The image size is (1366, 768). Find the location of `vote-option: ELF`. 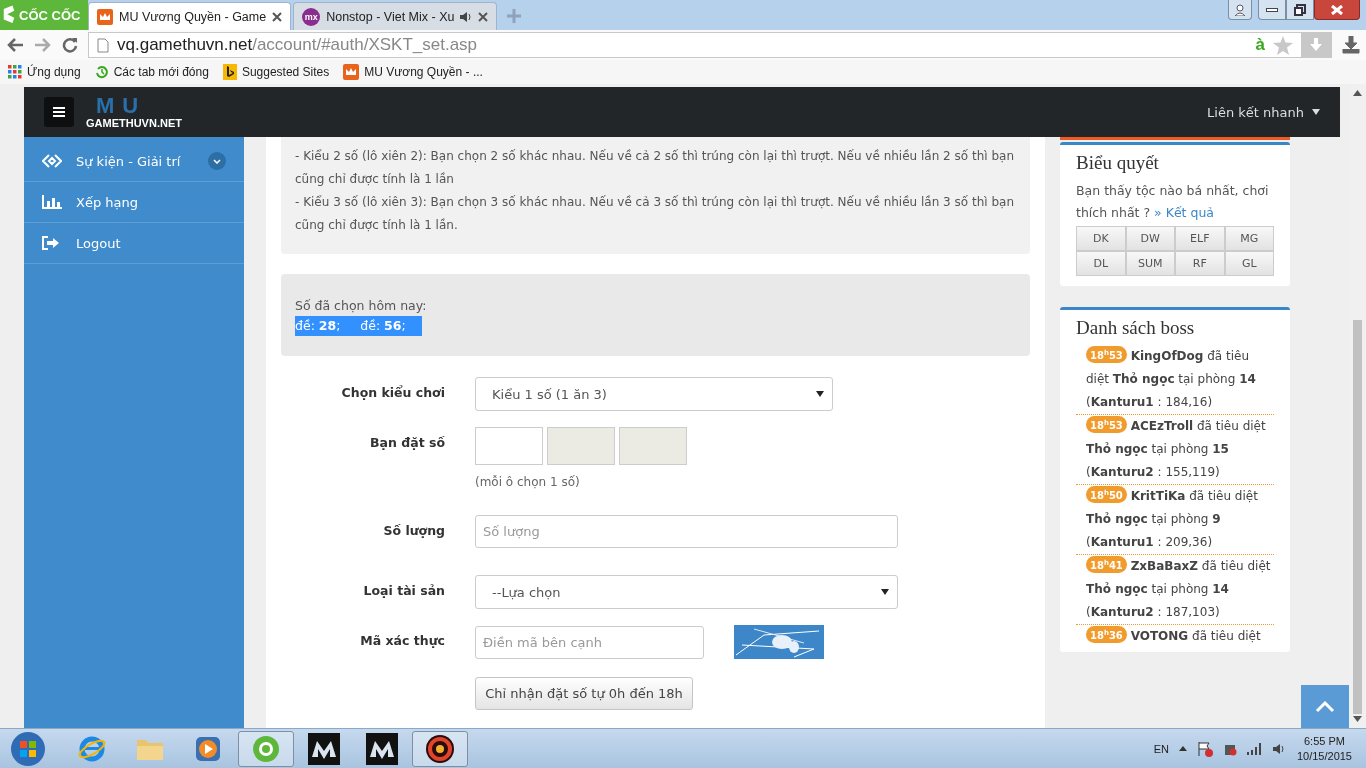

vote-option: ELF is located at coordinates (1200, 238).